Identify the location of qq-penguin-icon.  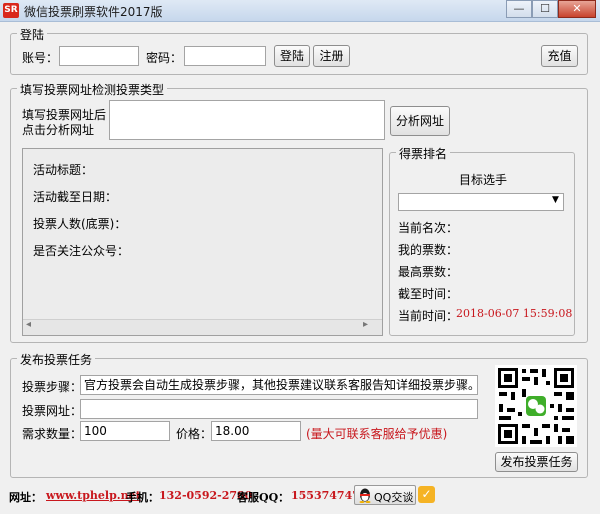
(365, 497).